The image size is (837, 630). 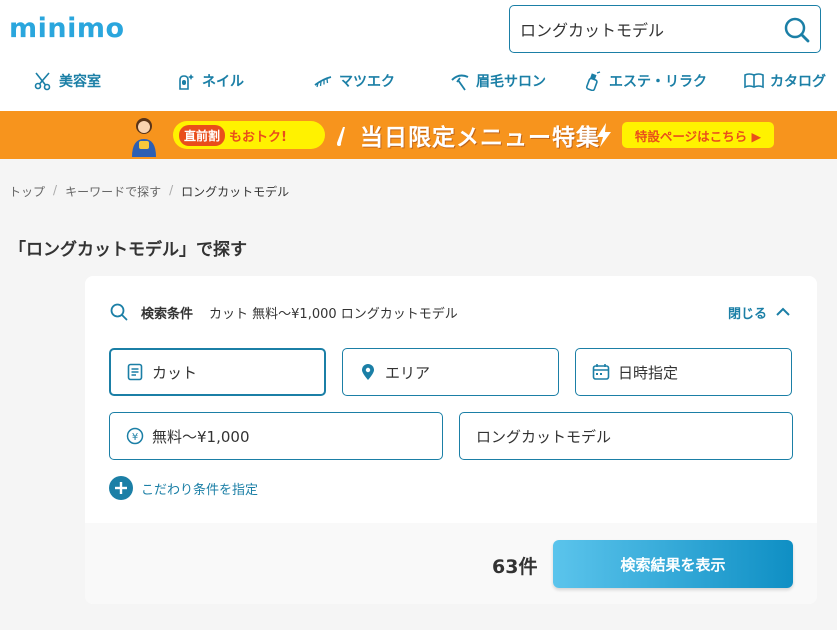 I want to click on eyelash-icon, so click(x=323, y=82).